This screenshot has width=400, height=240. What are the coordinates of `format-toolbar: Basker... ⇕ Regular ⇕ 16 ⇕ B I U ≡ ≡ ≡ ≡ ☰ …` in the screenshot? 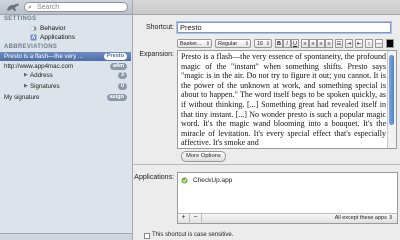 It's located at (288, 44).